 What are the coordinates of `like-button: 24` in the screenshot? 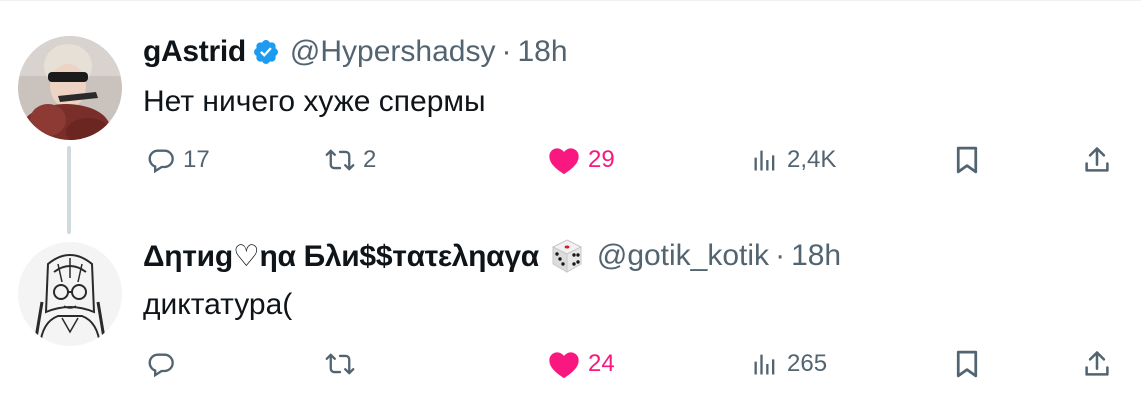 It's located at (581, 364).